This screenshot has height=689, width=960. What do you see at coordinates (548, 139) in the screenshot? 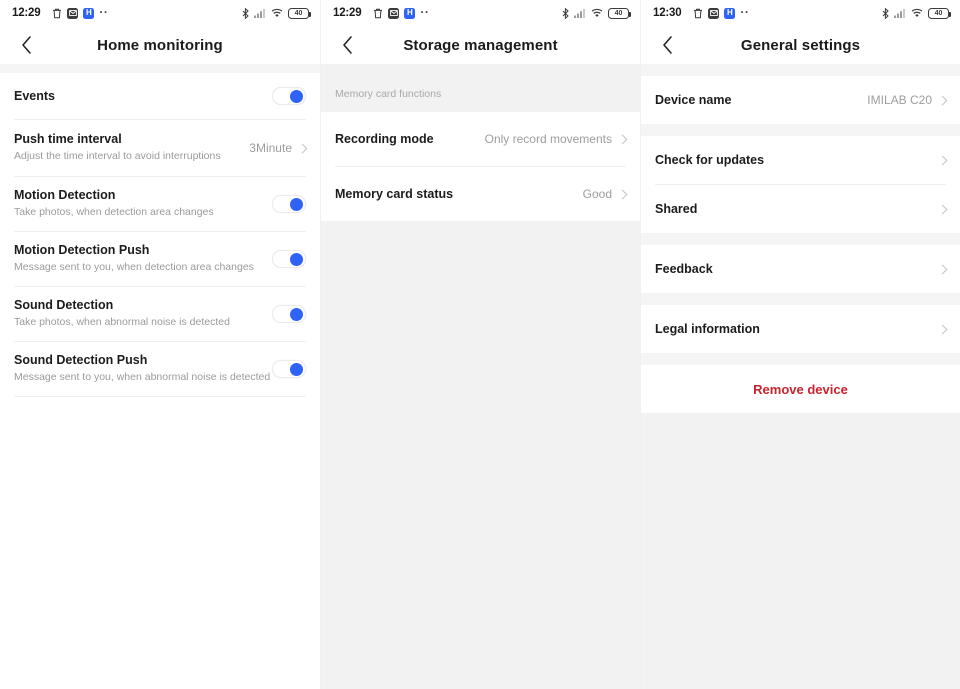
I see `row-value: Only record movements` at bounding box center [548, 139].